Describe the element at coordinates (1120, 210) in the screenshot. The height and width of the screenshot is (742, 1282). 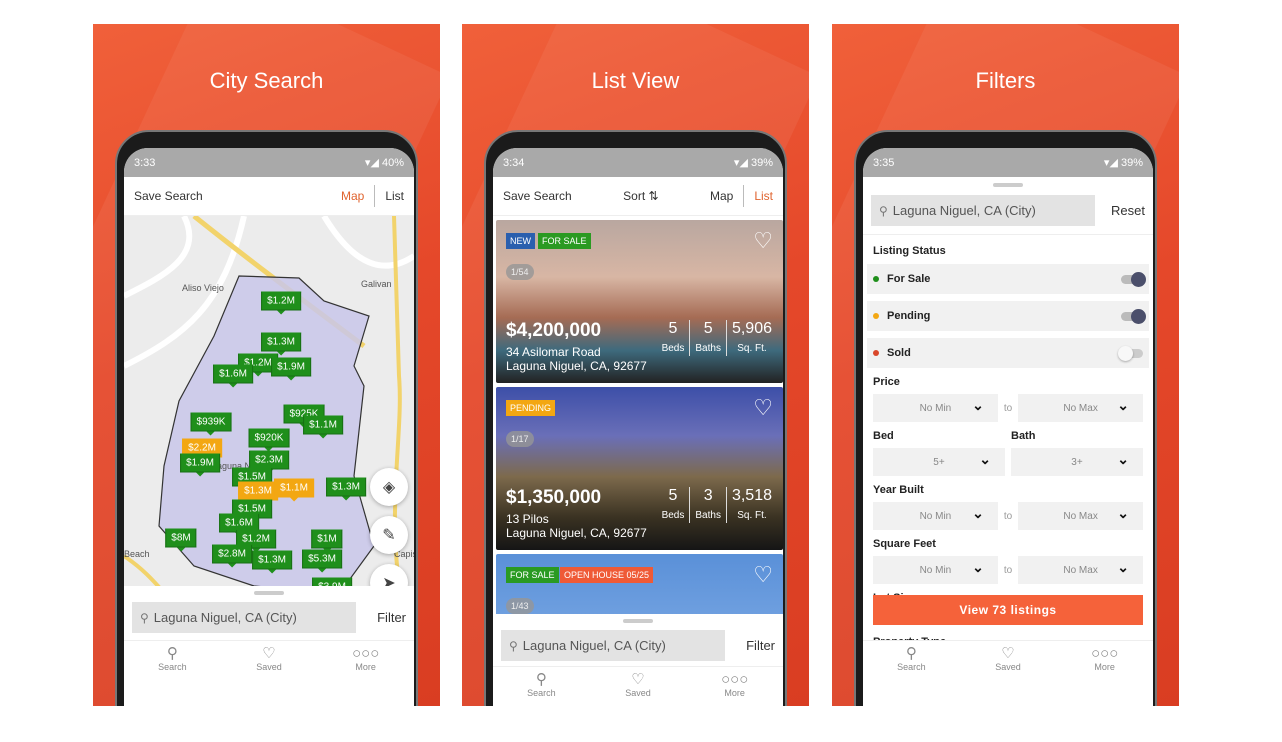
I see `reset-button: Reset` at that location.